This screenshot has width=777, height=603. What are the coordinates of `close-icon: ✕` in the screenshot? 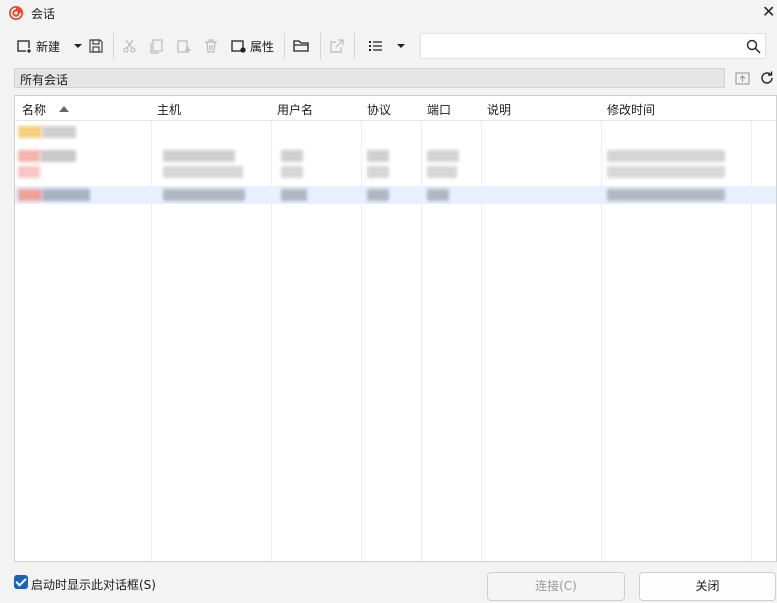 It's located at (768, 12).